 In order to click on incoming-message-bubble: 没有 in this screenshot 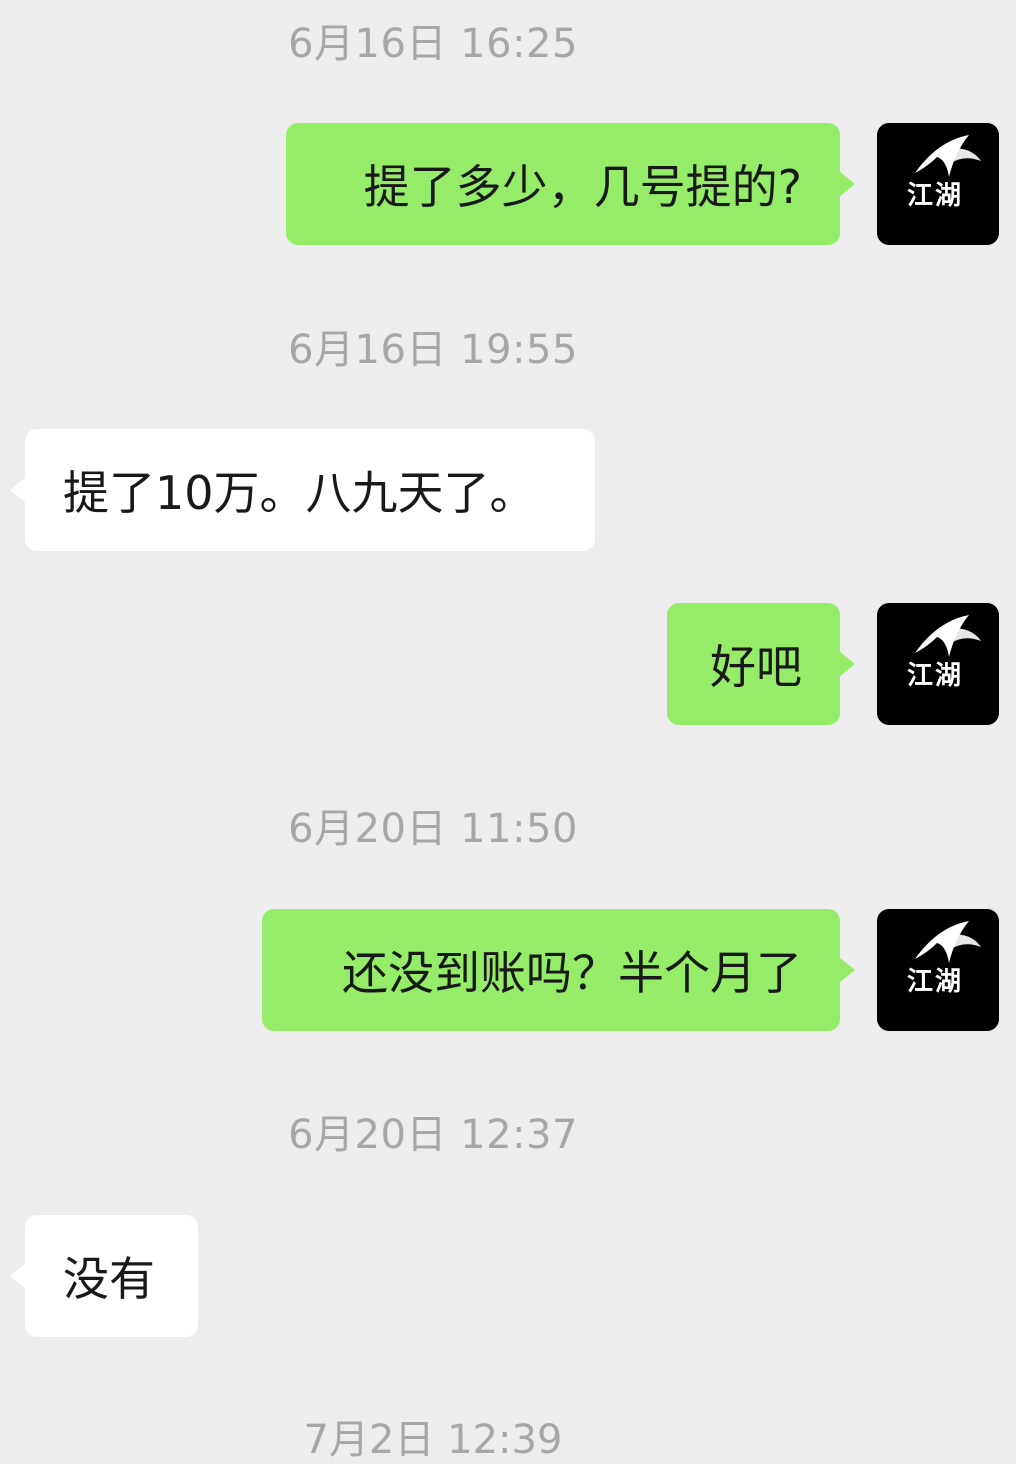, I will do `click(104, 1276)`.